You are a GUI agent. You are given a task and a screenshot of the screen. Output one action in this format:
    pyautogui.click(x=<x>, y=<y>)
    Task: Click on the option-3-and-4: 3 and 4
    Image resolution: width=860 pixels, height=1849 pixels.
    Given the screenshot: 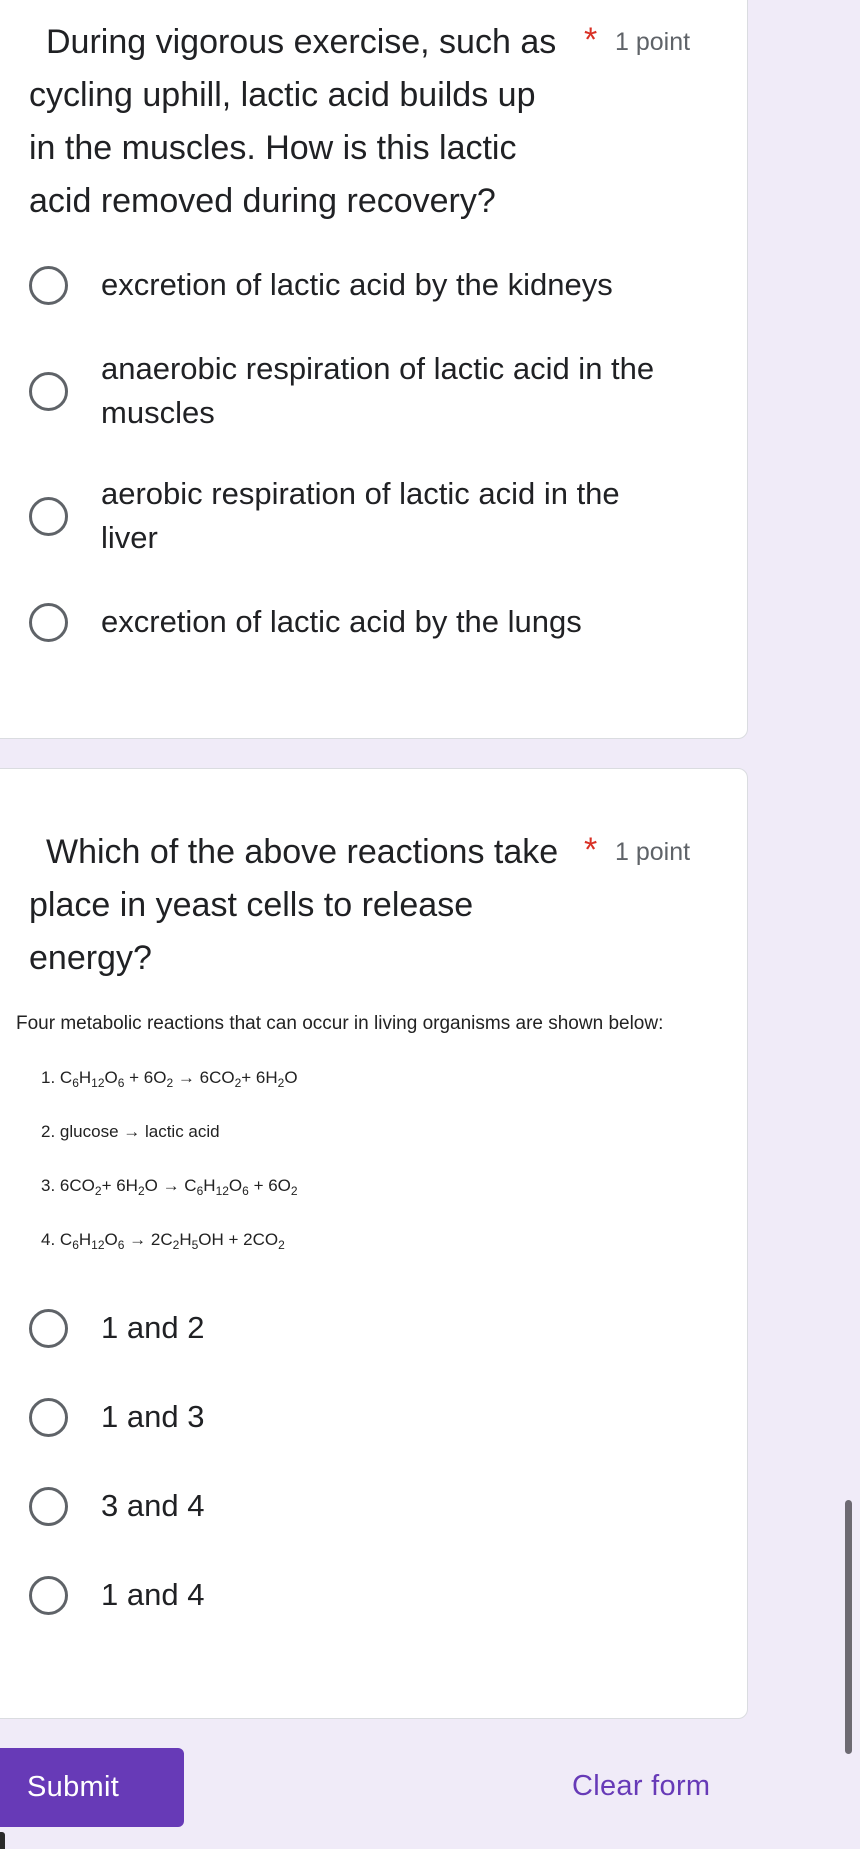 What is the action you would take?
    pyautogui.click(x=369, y=1506)
    